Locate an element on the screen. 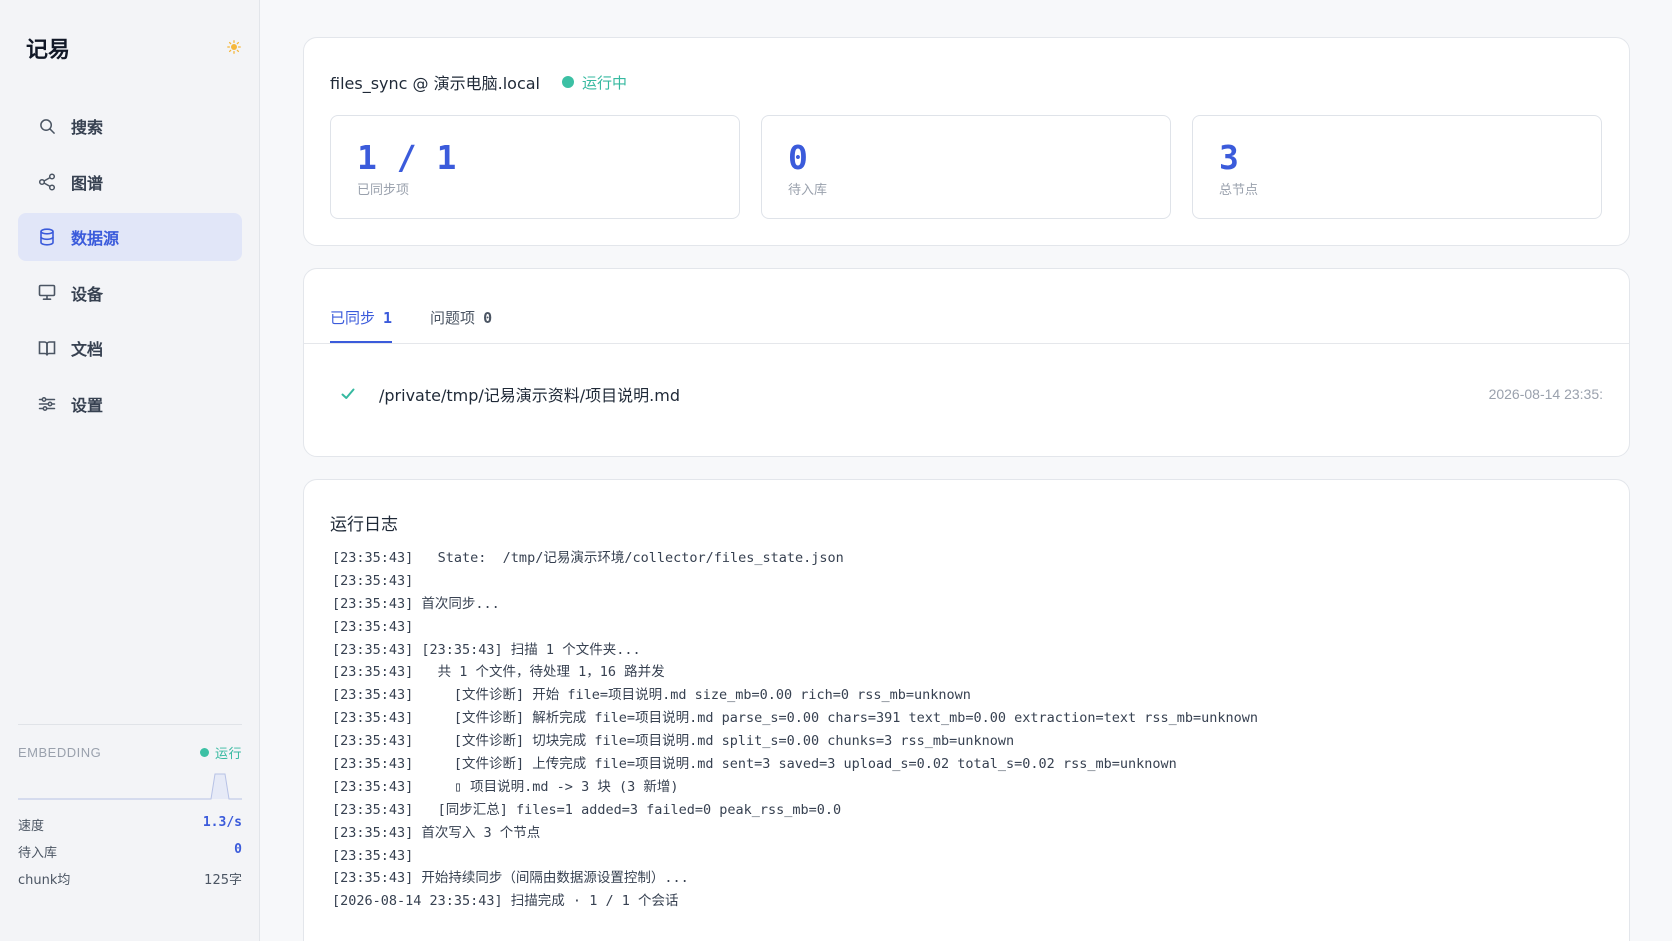  sidebar-item-settings: 设置 is located at coordinates (130, 404).